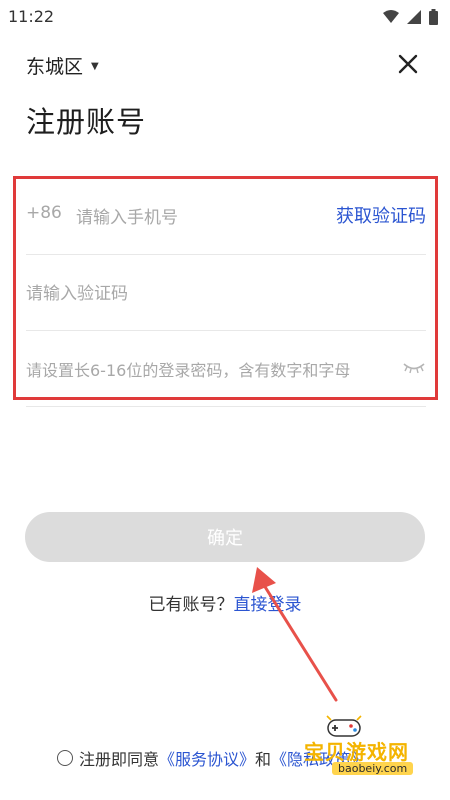 This screenshot has height=800, width=450. I want to click on login-prompt: 已有账号？, so click(191, 605).